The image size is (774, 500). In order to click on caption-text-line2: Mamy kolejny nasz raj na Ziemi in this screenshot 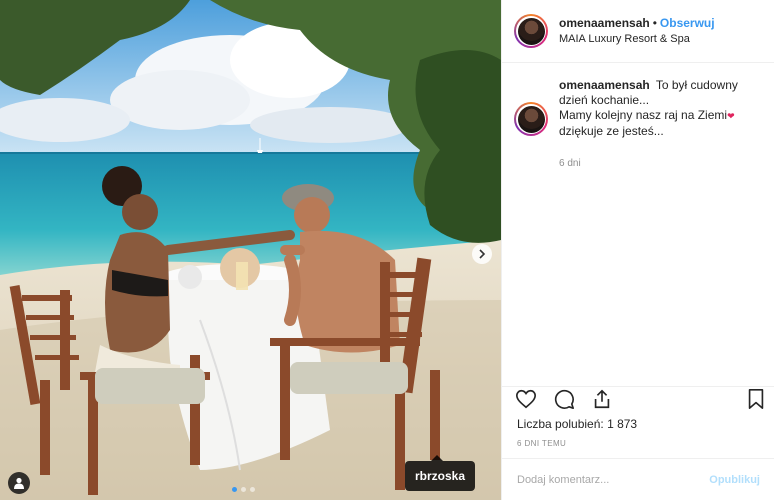, I will do `click(643, 115)`.